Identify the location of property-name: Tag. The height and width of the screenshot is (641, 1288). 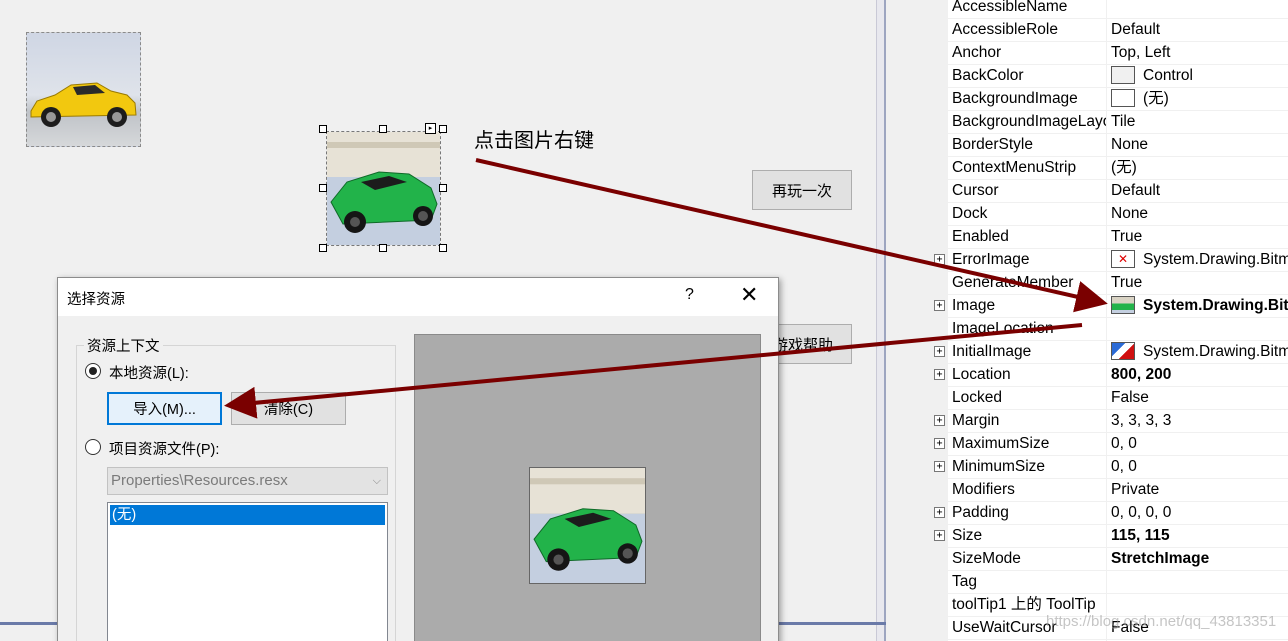
(964, 581).